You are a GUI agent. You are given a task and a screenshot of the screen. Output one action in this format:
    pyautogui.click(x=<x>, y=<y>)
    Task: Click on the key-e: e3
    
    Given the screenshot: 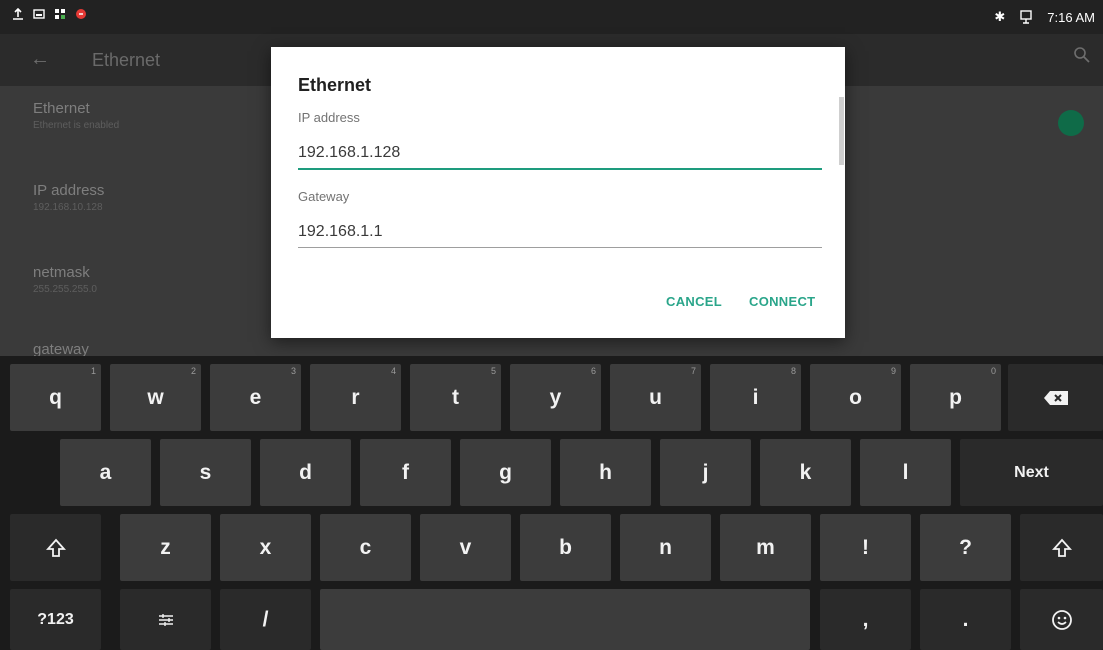 What is the action you would take?
    pyautogui.click(x=255, y=397)
    